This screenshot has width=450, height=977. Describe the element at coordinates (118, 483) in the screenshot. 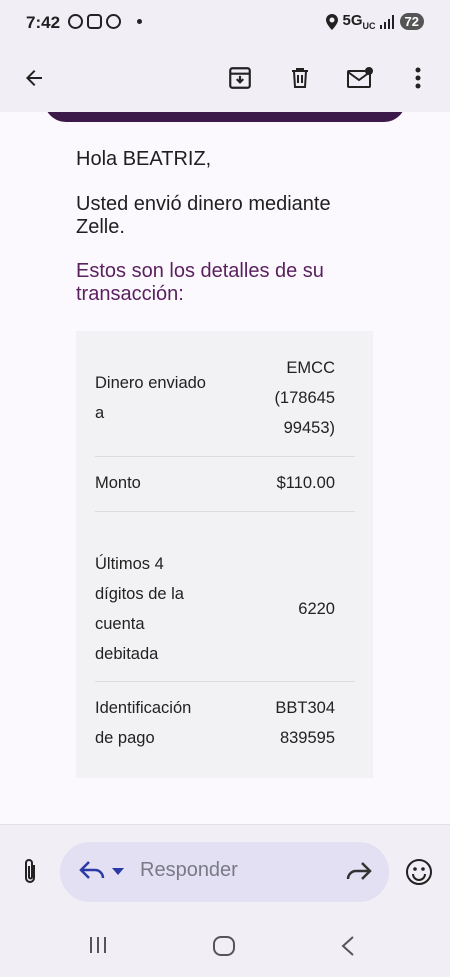

I see `detail-label: Monto` at that location.